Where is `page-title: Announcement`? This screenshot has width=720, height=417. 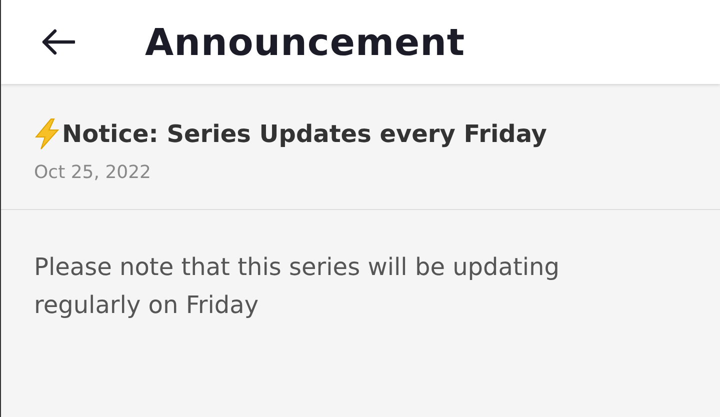
page-title: Announcement is located at coordinates (305, 42).